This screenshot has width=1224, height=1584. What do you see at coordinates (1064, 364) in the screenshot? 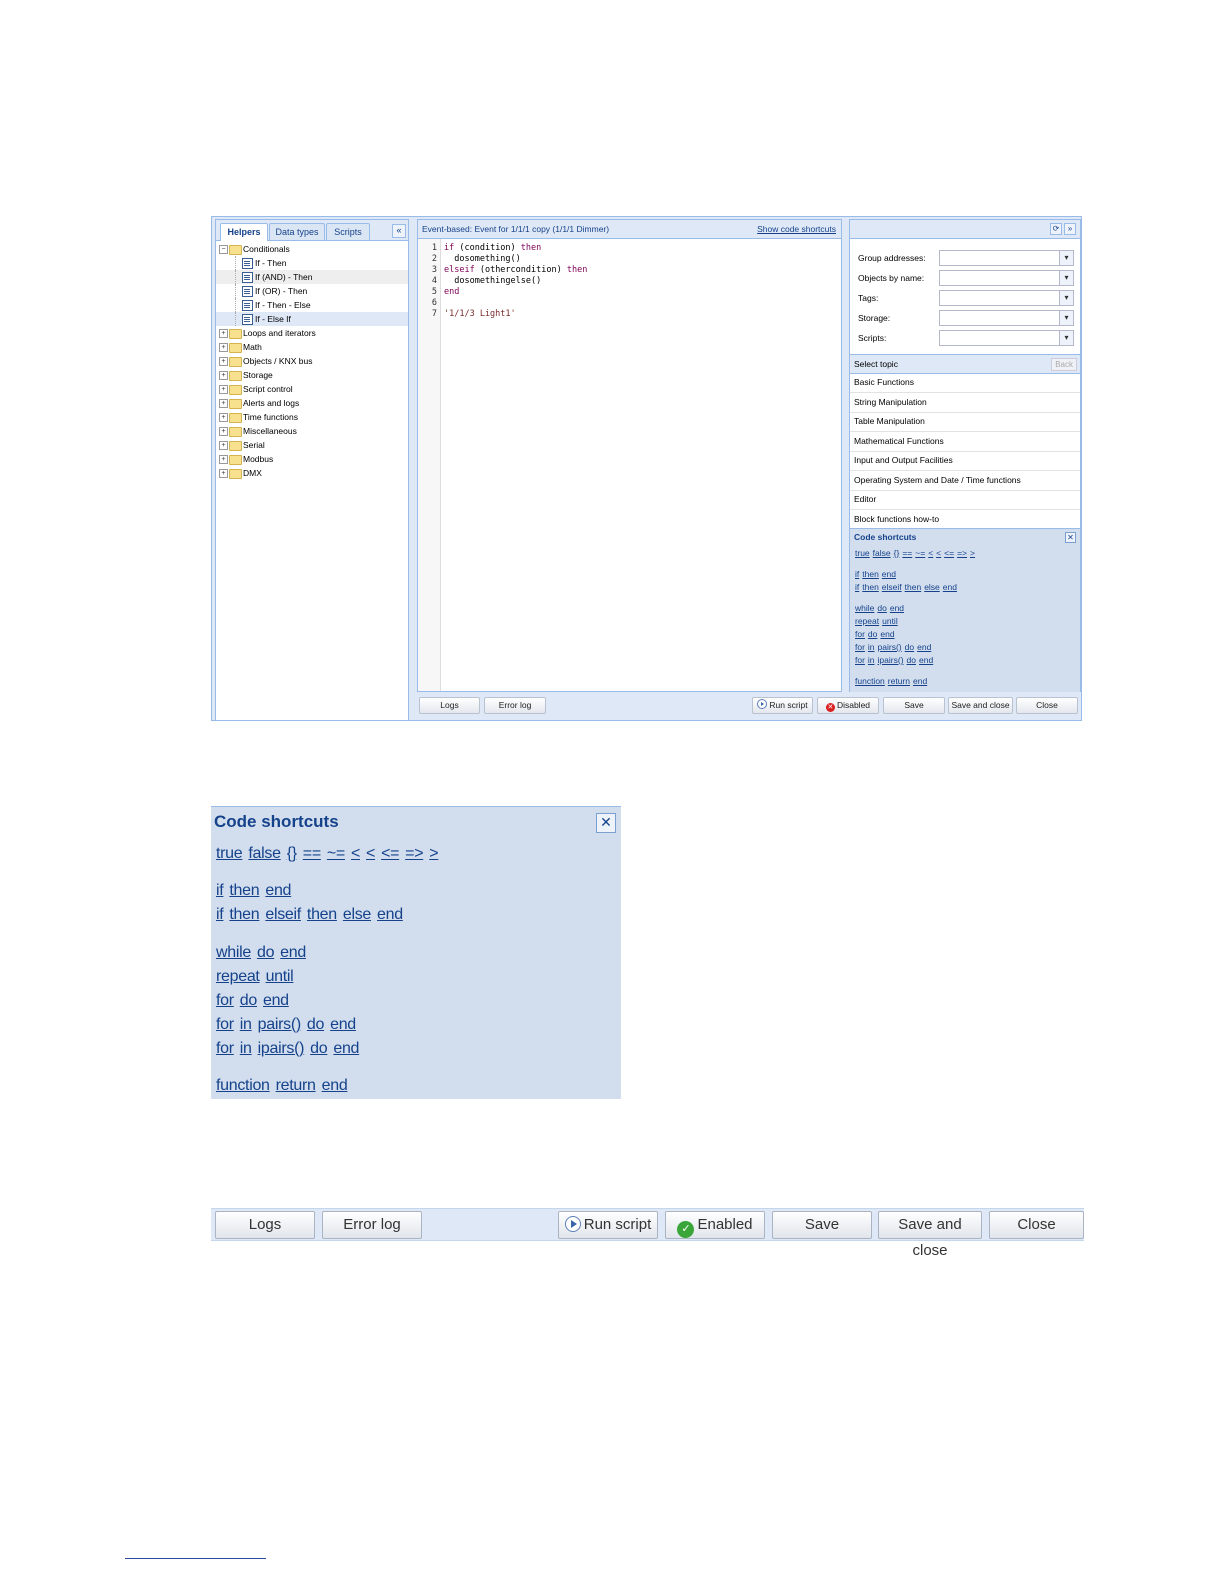
I see `back-button: Back` at bounding box center [1064, 364].